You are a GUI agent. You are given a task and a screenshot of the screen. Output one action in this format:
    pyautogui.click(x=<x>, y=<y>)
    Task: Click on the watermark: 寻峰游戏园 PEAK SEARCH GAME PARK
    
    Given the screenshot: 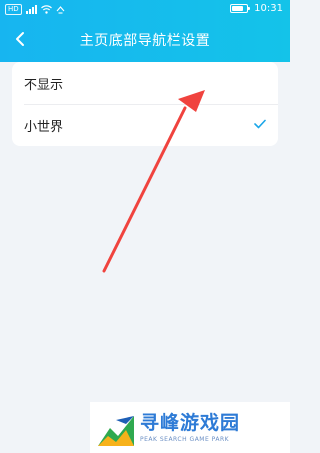 What is the action you would take?
    pyautogui.click(x=190, y=427)
    